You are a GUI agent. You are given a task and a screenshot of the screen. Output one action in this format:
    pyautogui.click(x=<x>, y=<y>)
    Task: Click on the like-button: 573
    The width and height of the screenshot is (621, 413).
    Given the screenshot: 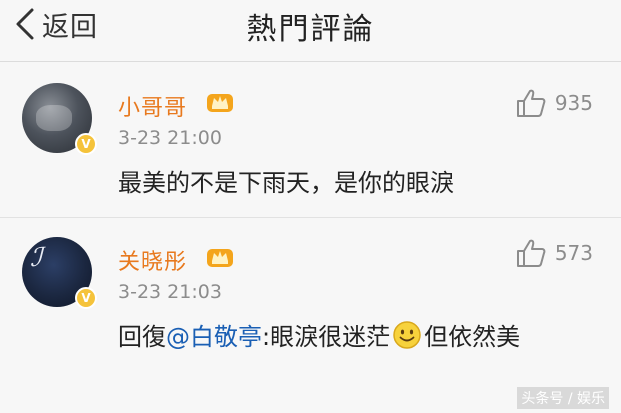 What is the action you would take?
    pyautogui.click(x=554, y=253)
    